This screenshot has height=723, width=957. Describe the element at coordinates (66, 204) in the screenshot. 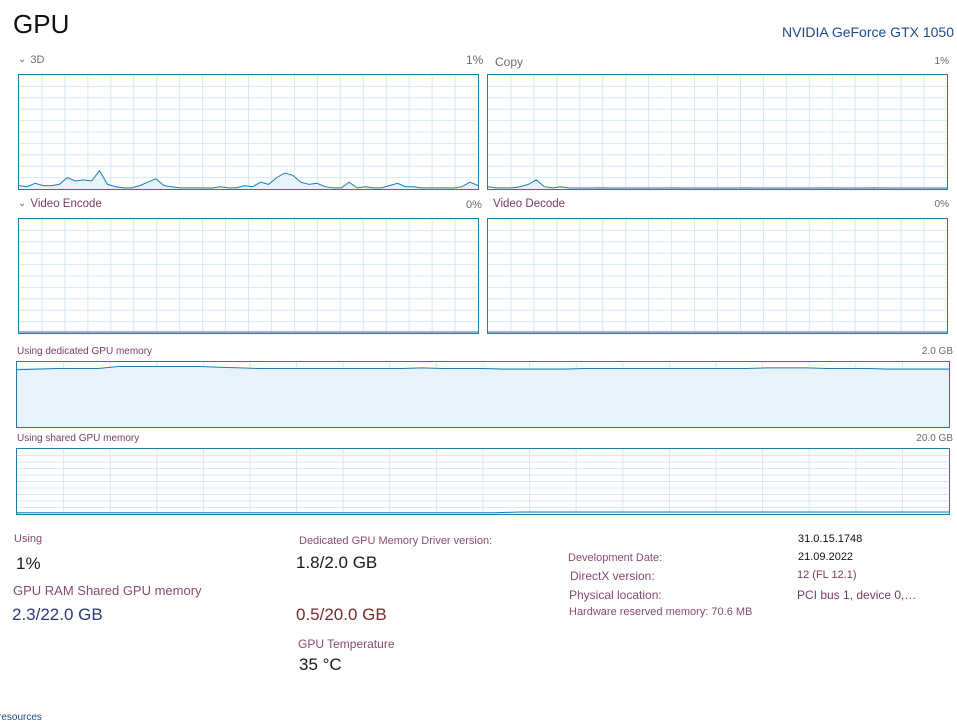

I see `graph-encode-label: Video Encode` at that location.